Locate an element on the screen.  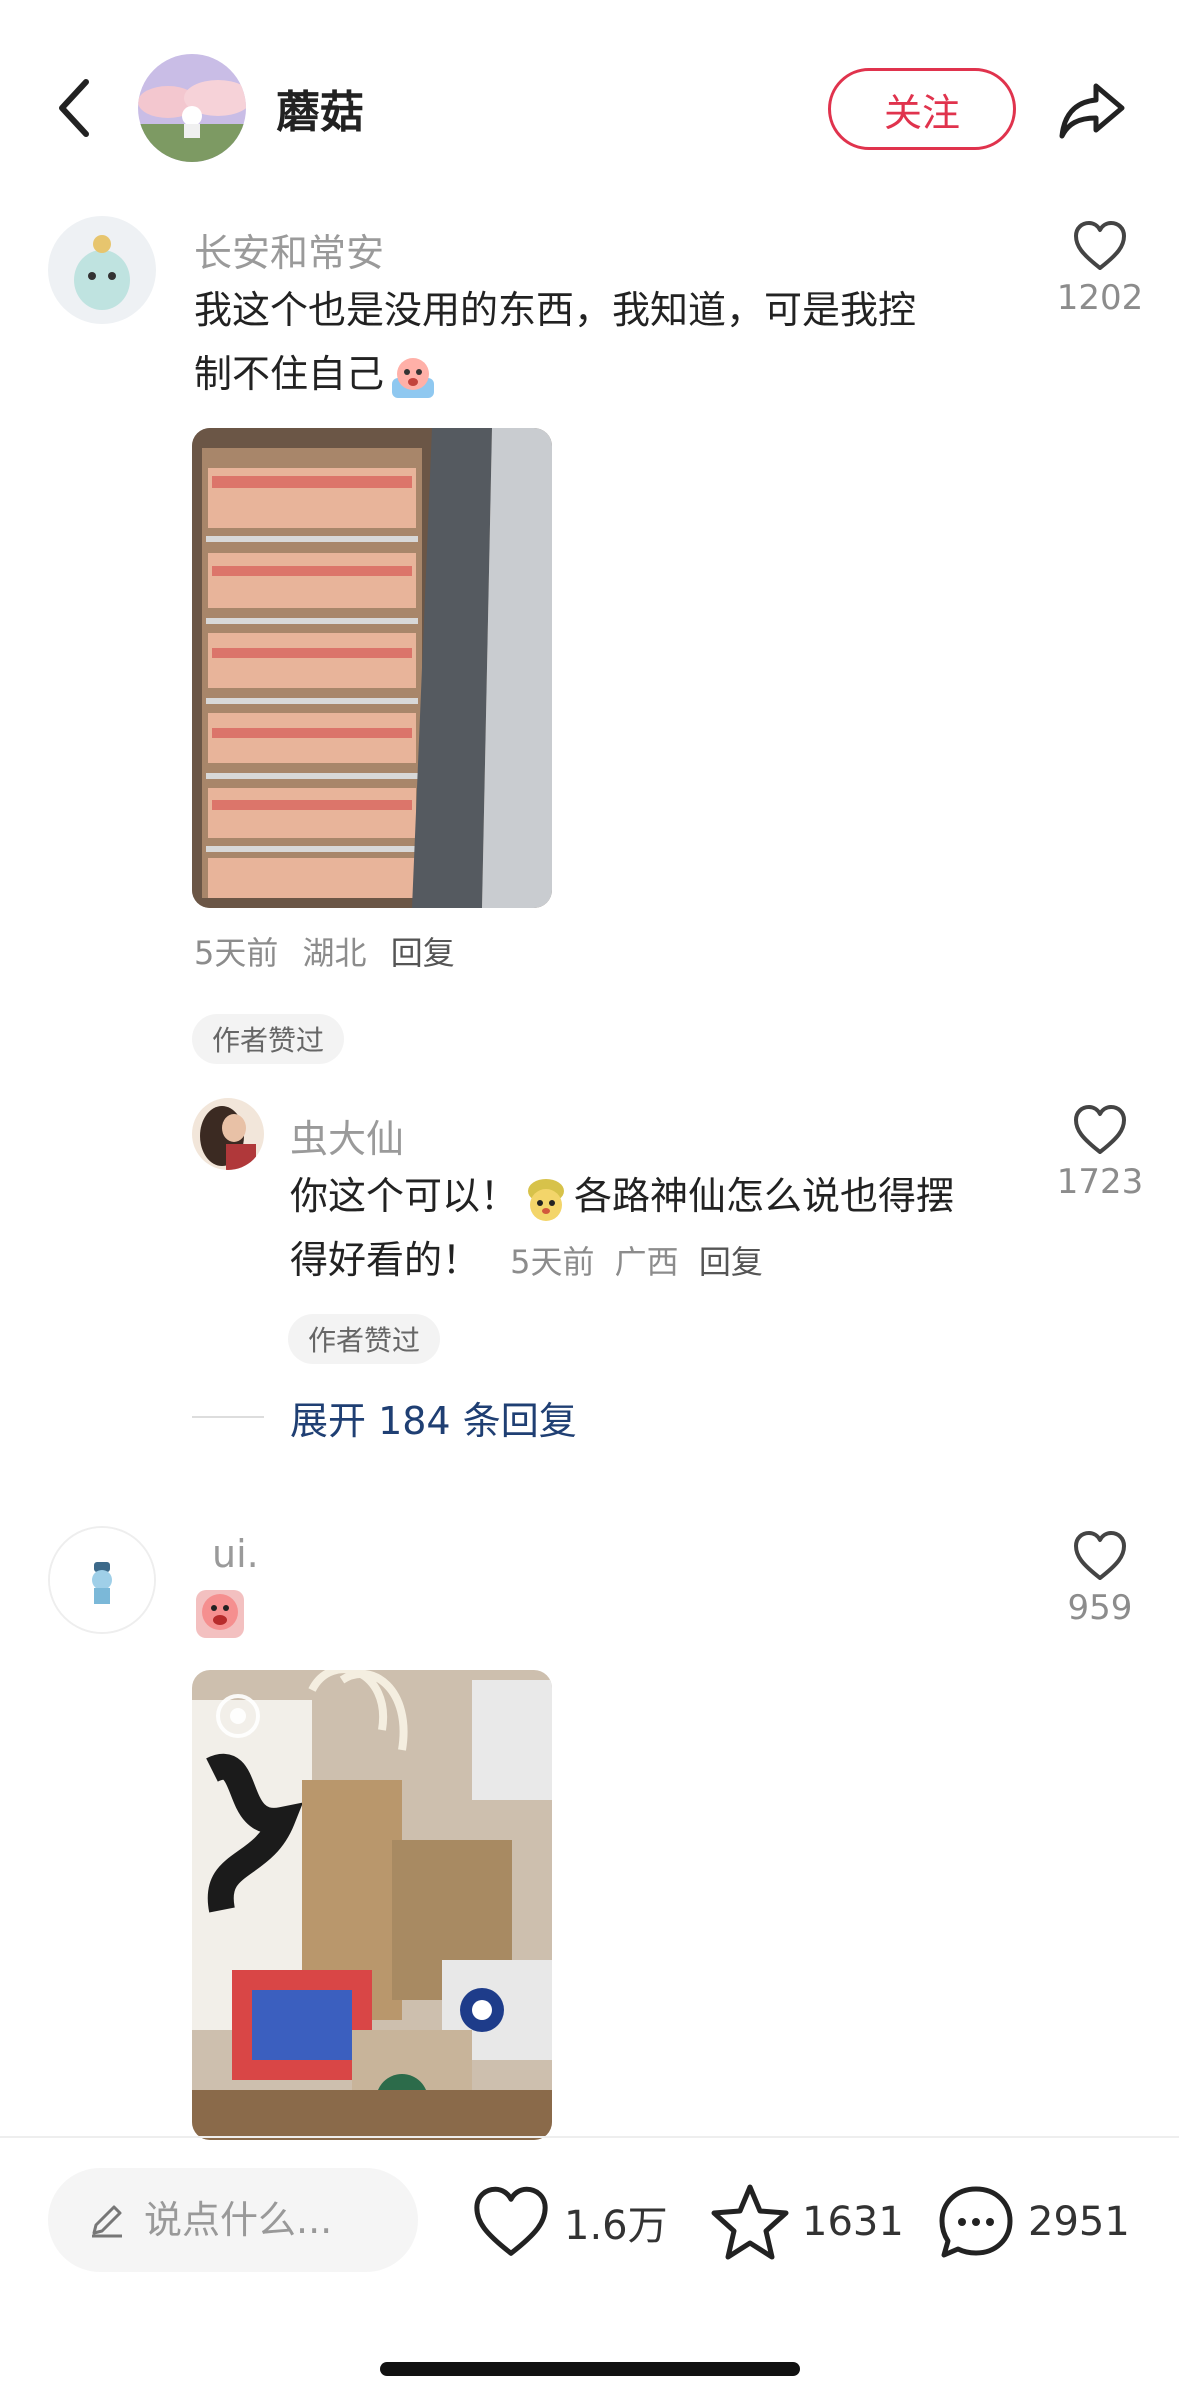
collect-count: 1631 is located at coordinates (853, 2222).